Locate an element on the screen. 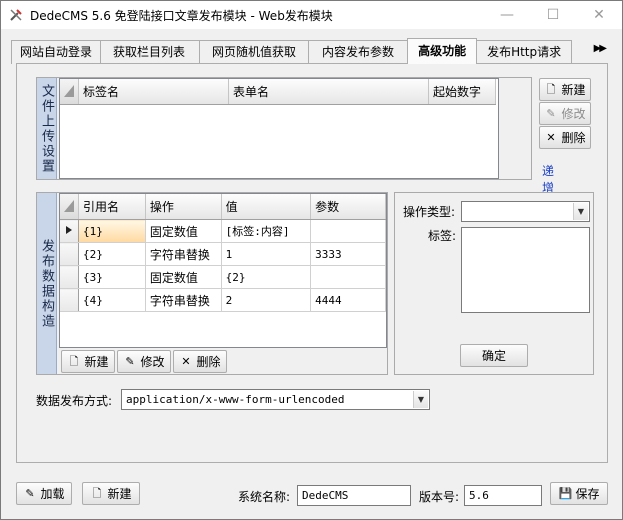 Image resolution: width=623 pixels, height=520 pixels. publish-method-select: application/x-www-form-urlencoded ▼ is located at coordinates (275, 399).